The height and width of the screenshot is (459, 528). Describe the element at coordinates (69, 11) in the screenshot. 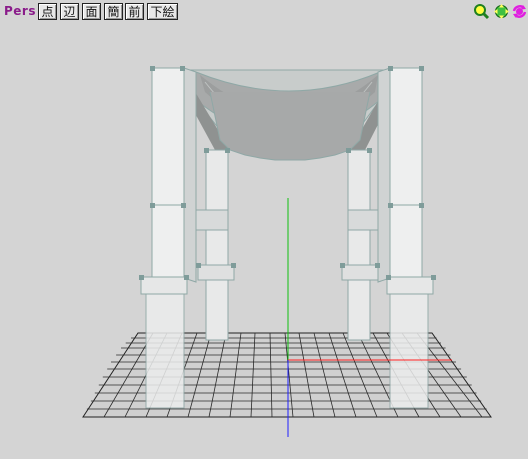

I see `edge-mode-button: 辺` at that location.